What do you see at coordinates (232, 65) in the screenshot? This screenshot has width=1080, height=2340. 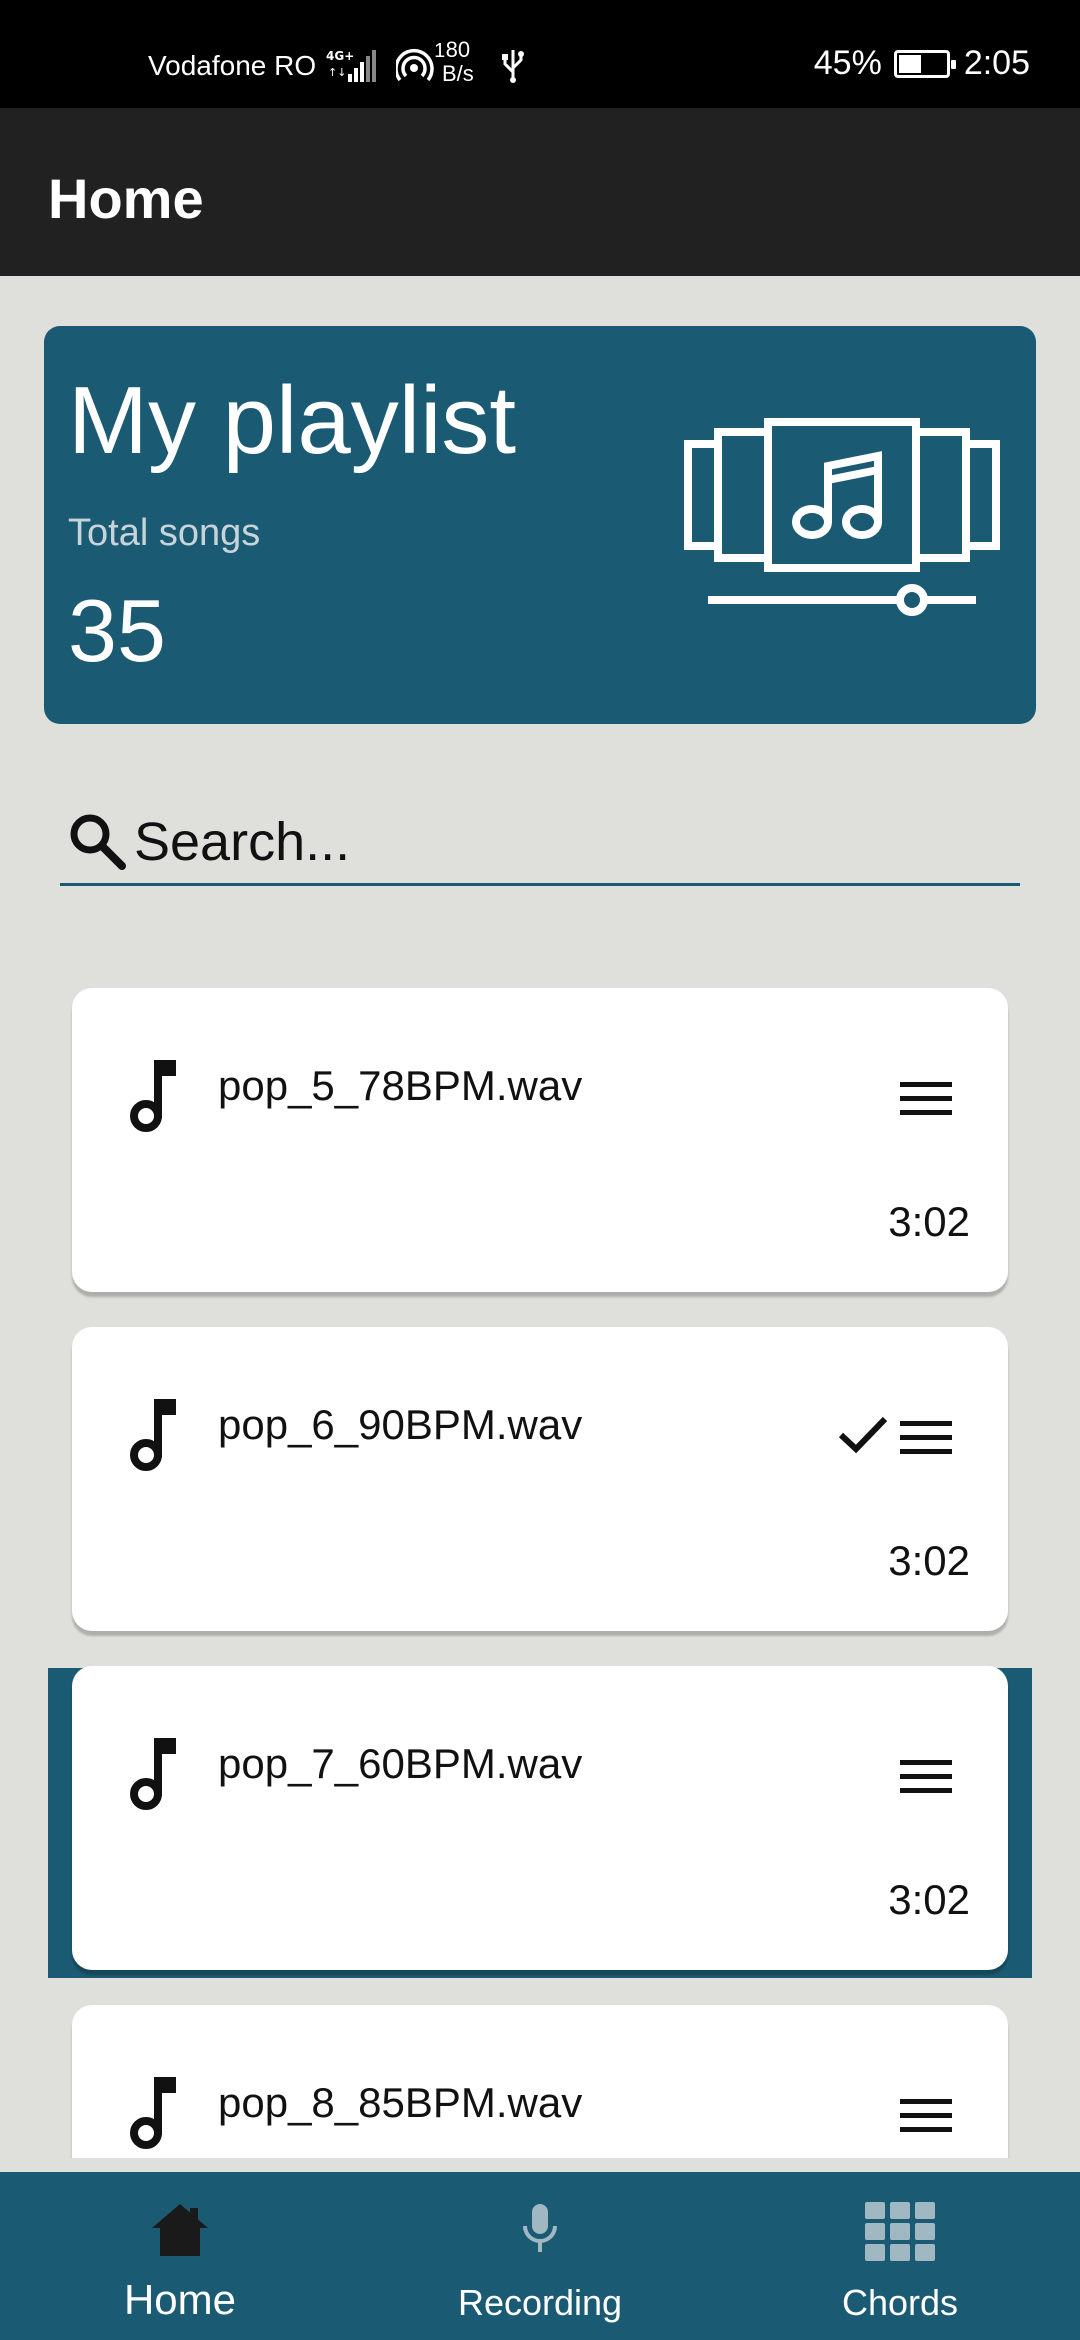 I see `carrier-name: Vodafone RO` at bounding box center [232, 65].